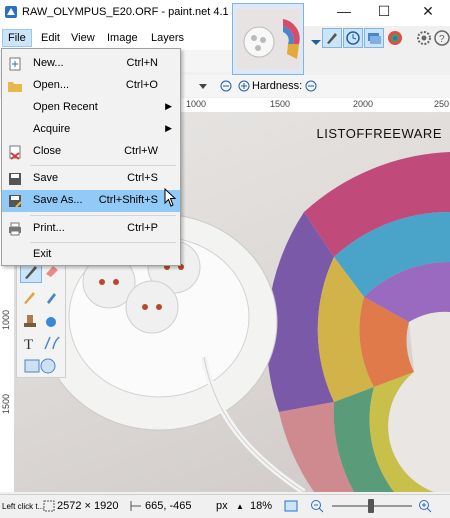 This screenshot has width=450, height=518. I want to click on line-curve-tool-icon, so click(52, 343).